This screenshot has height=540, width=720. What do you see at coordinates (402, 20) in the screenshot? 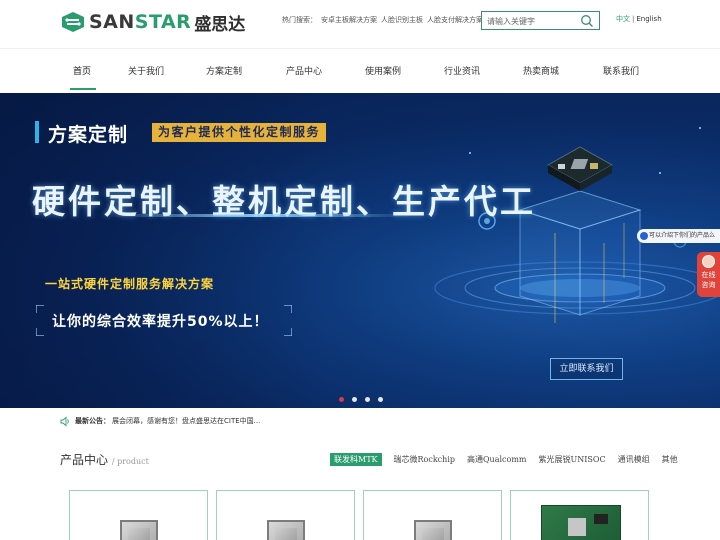
I see `hot-link-face-board: 人脸识别主板` at bounding box center [402, 20].